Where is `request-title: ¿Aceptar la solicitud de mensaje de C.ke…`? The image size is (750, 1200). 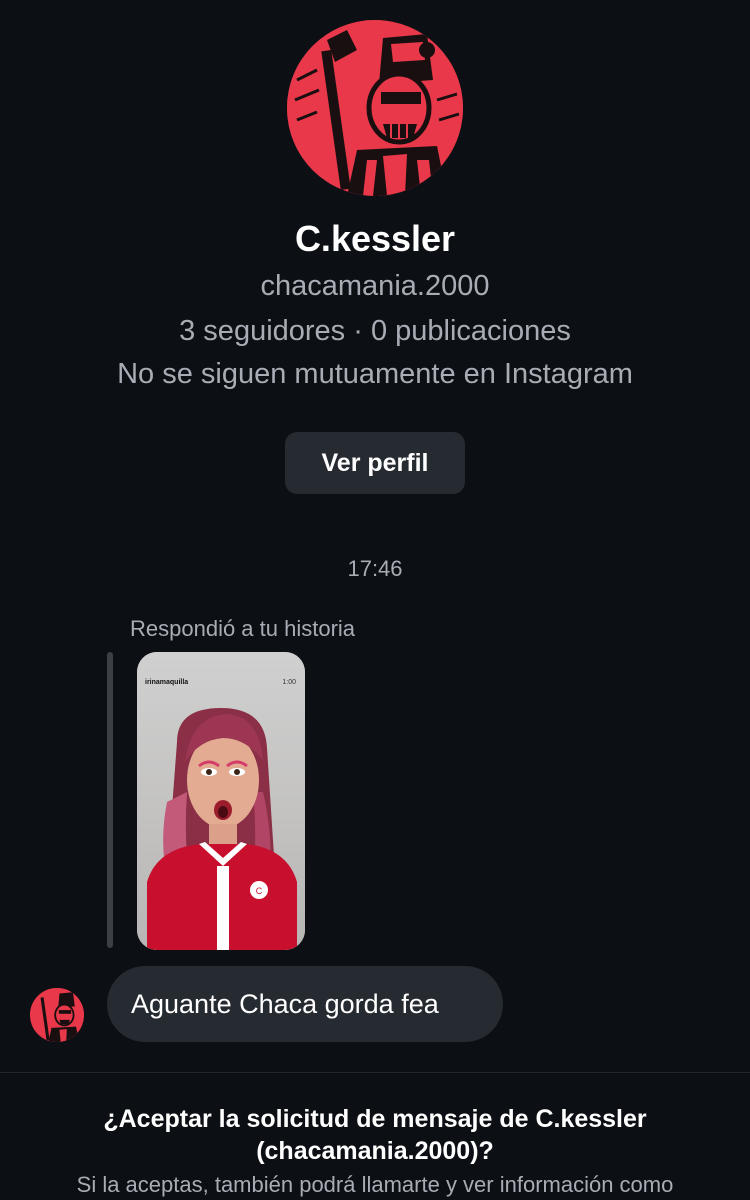 request-title: ¿Aceptar la solicitud de mensaje de C.ke… is located at coordinates (375, 1135).